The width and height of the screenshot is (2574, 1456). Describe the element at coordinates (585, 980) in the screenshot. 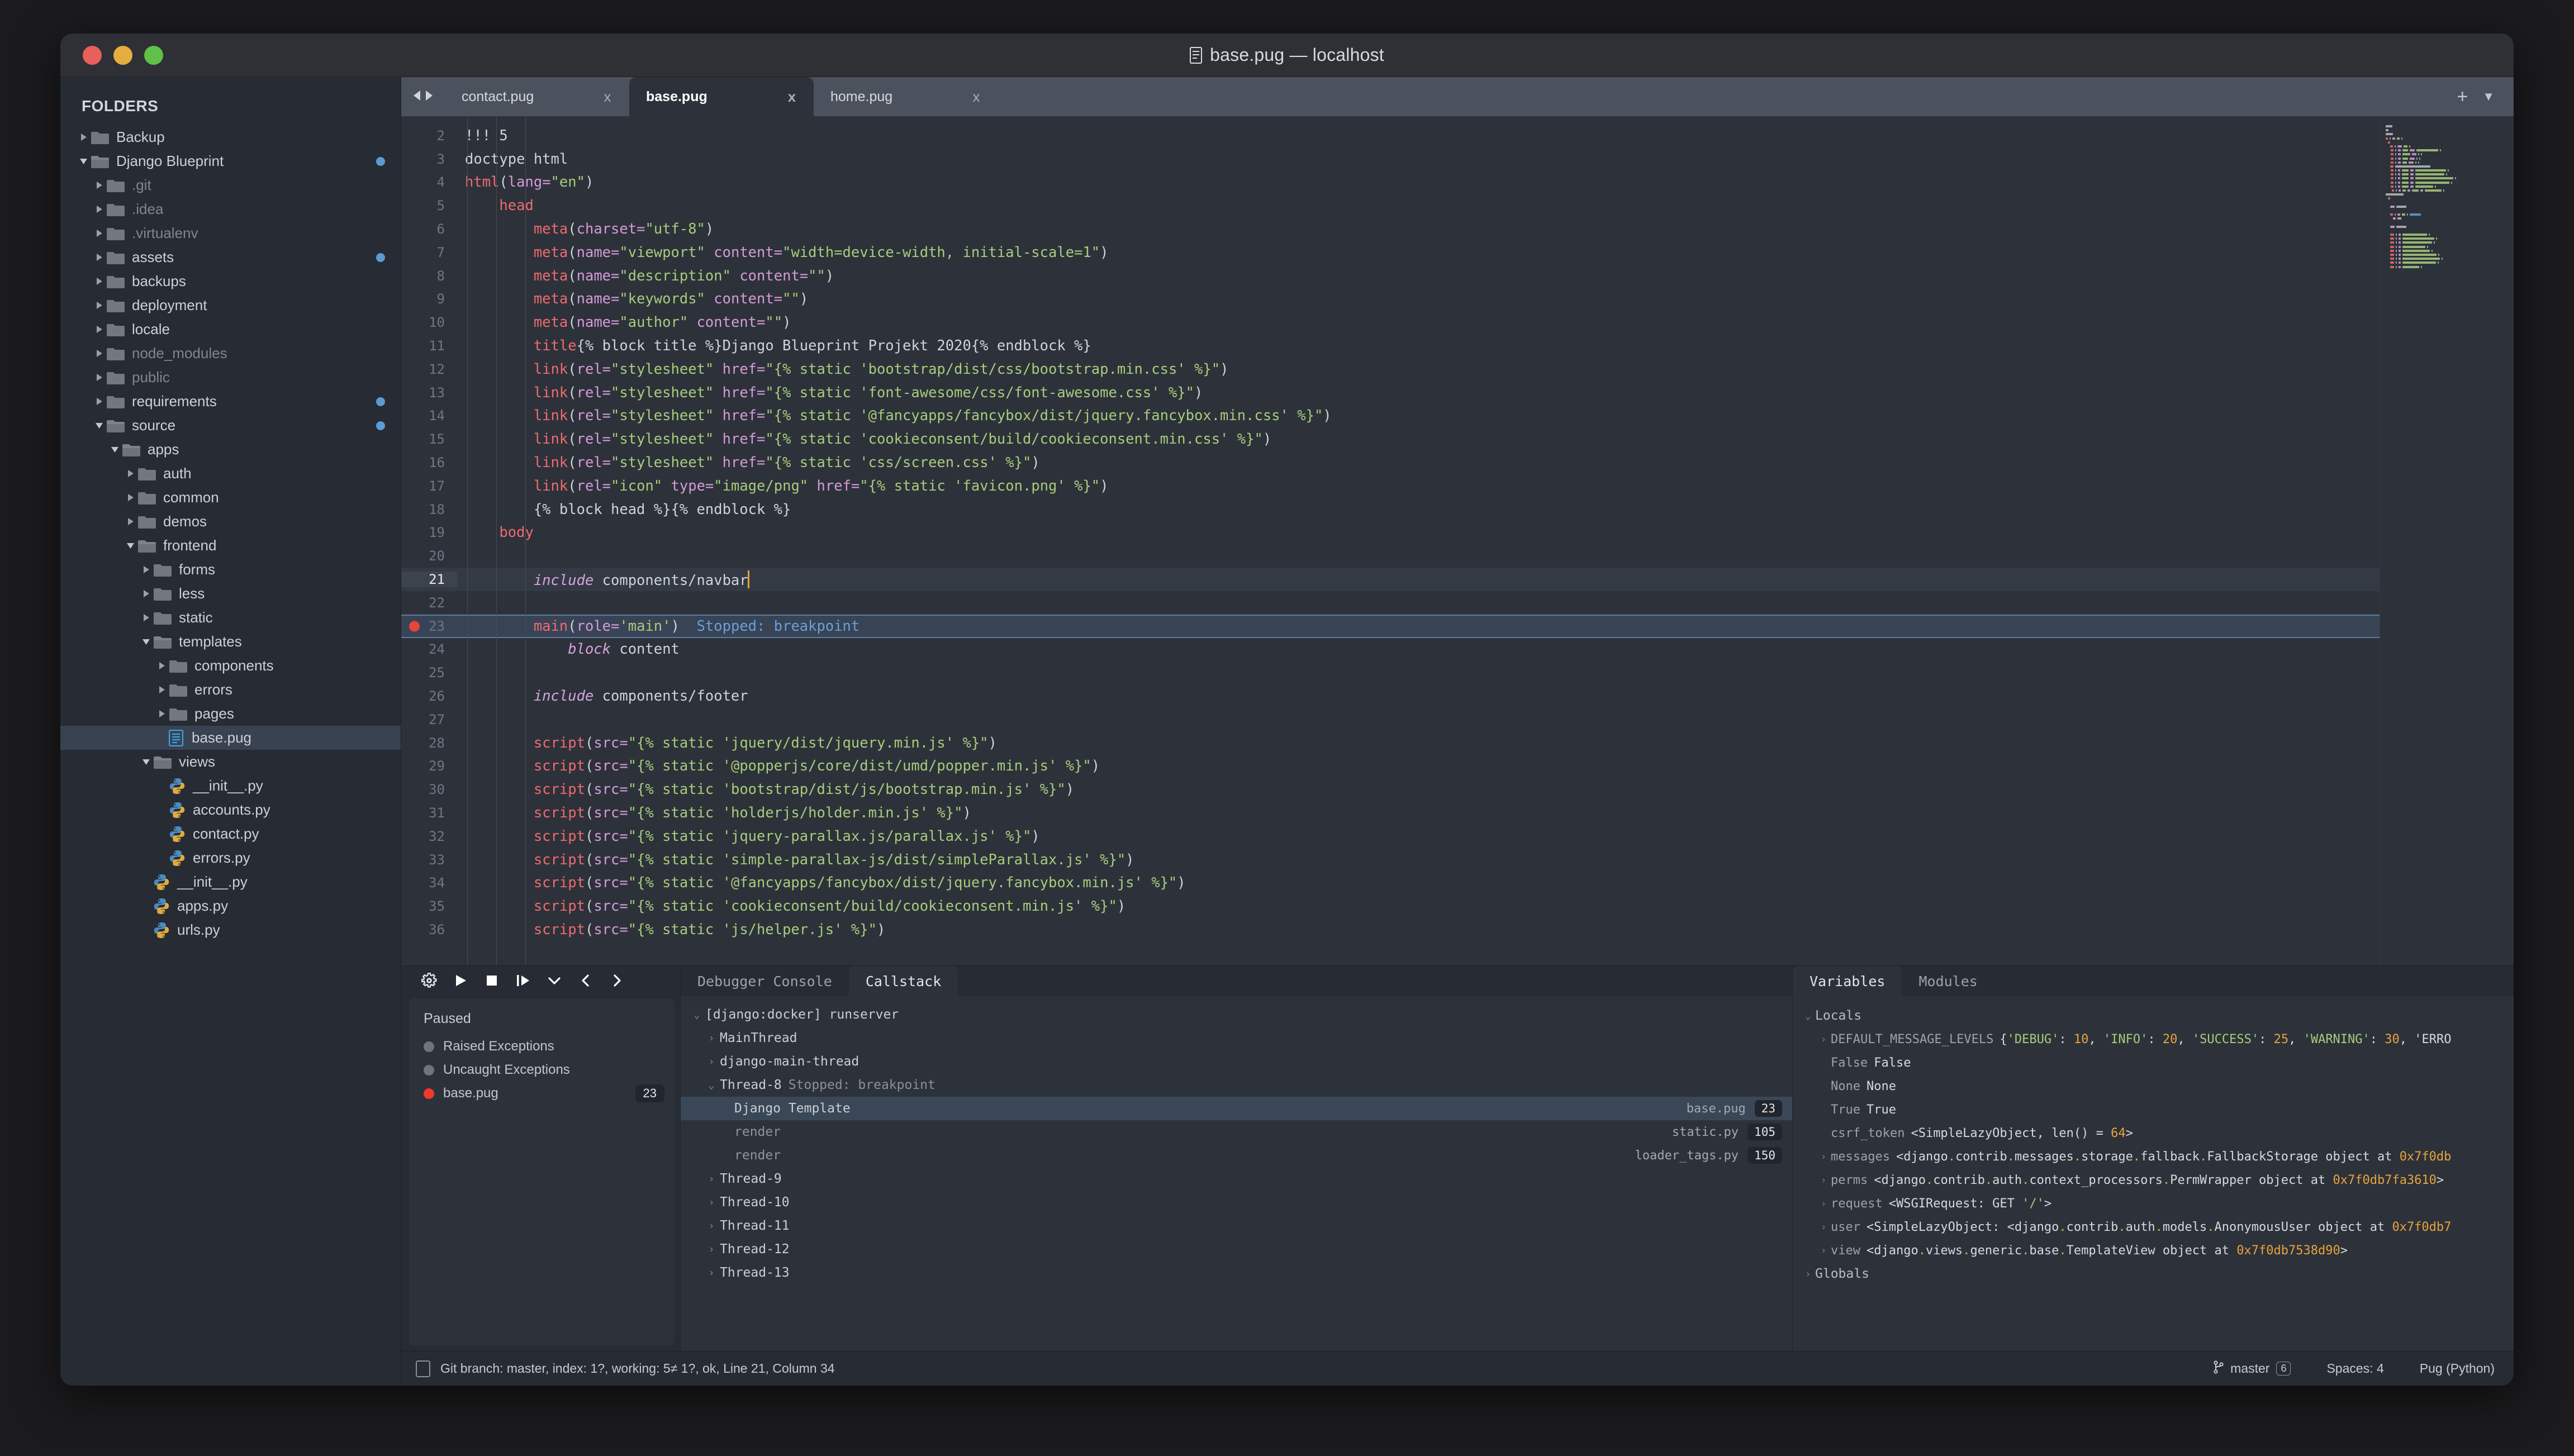

I see `step-out-icon` at that location.